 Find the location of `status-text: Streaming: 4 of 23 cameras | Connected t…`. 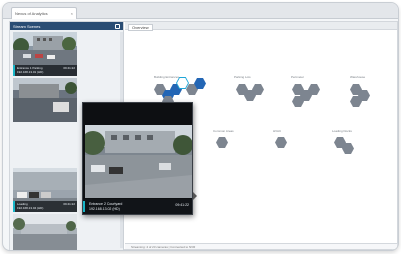

status-text: Streaming: 4 of 23 cameras | Connected t… is located at coordinates (163, 247).